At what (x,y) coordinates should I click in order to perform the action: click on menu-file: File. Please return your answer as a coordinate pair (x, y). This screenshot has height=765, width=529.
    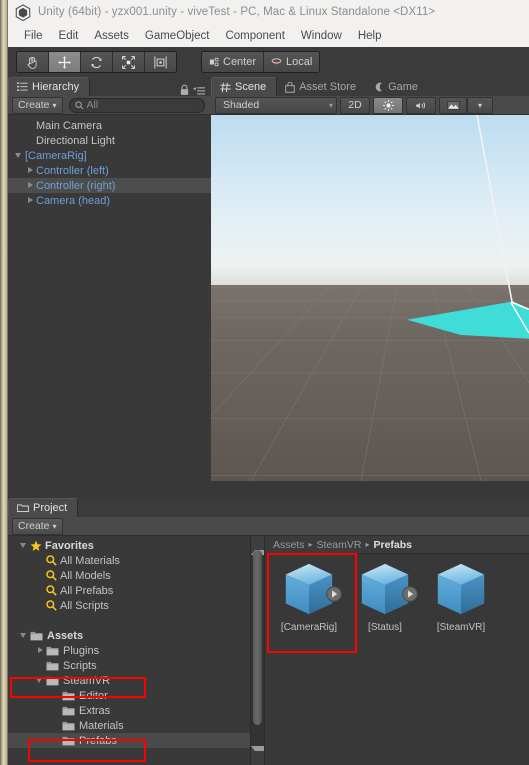
    Looking at the image, I should click on (33, 36).